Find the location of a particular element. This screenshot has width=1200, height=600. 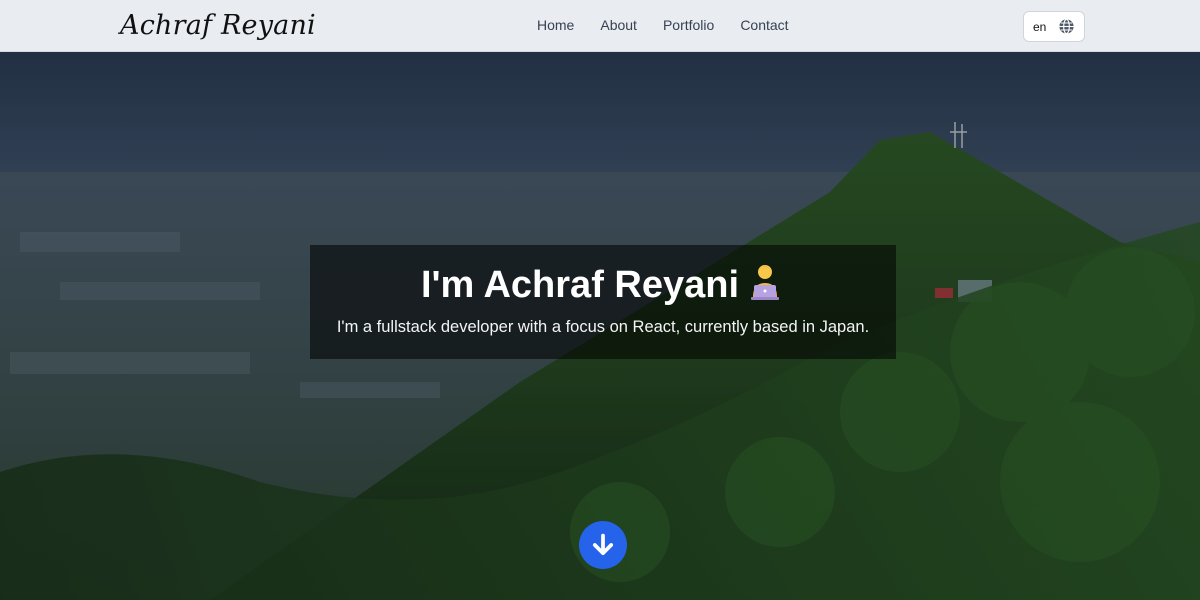

main-nav: Home About Portfolio Contact is located at coordinates (663, 25).